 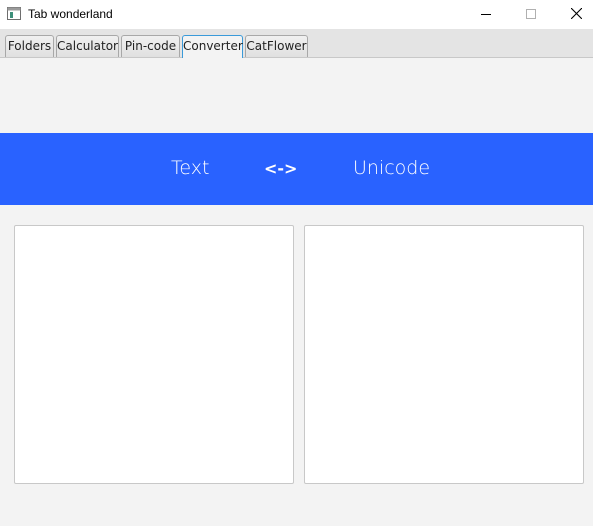 I want to click on close-button, so click(x=573, y=14).